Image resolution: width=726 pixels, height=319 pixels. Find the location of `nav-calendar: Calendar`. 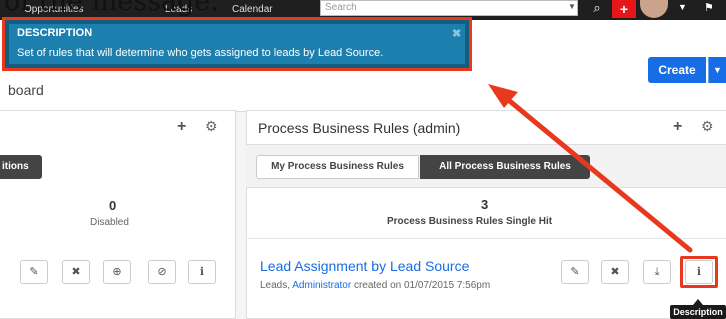

nav-calendar: Calendar is located at coordinates (252, 9).